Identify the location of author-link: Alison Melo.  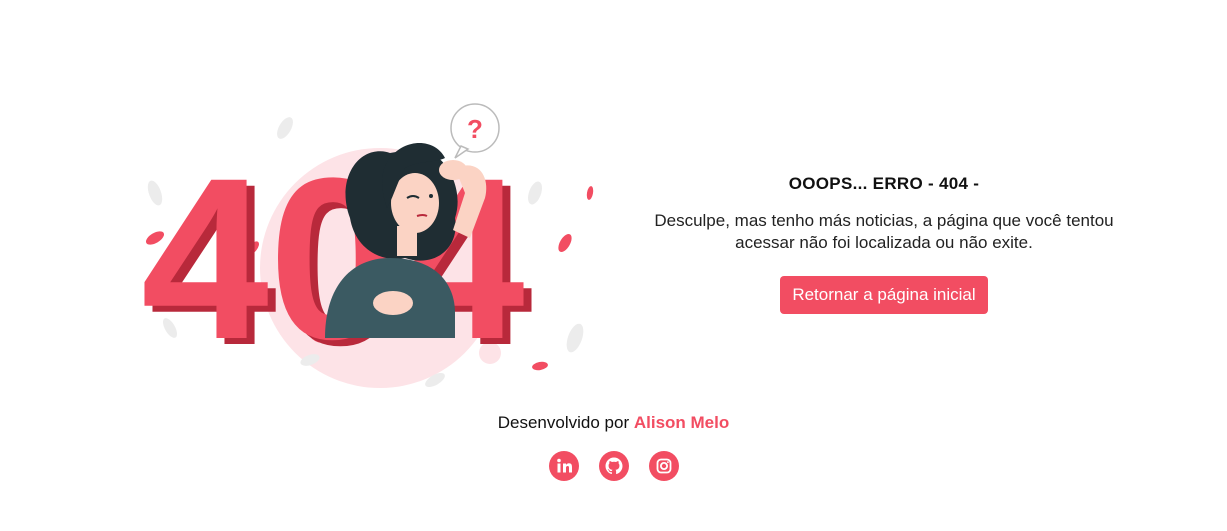
(681, 422).